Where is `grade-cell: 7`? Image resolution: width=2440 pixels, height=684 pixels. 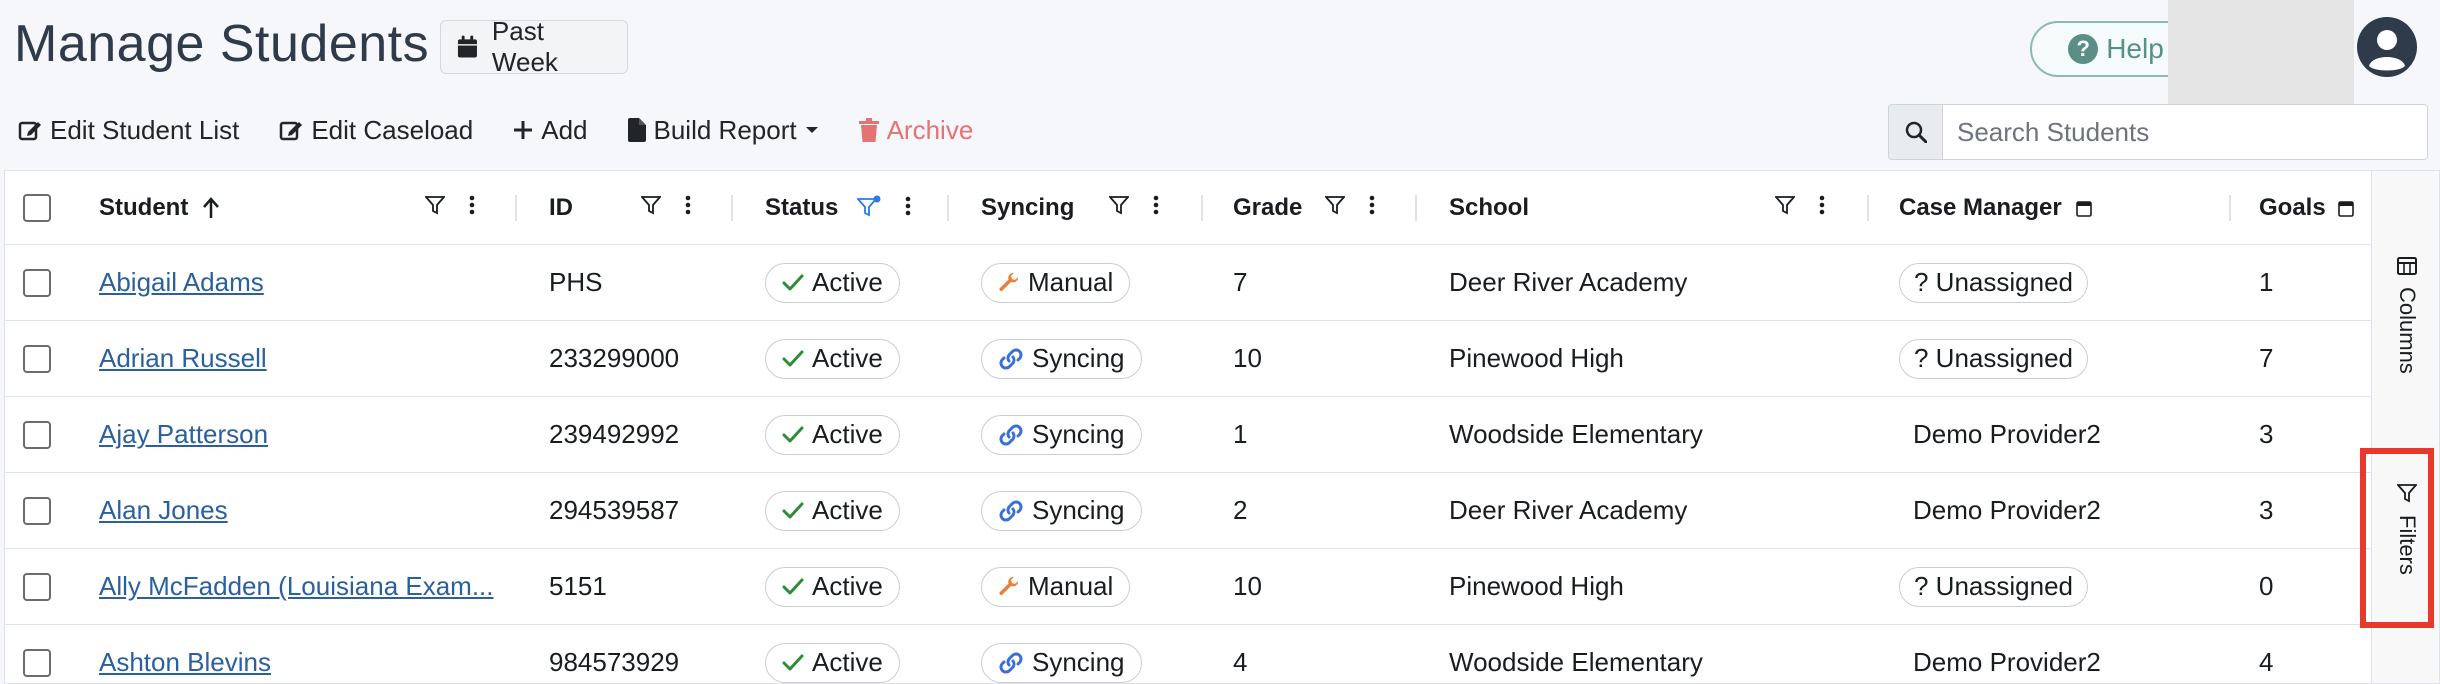
grade-cell: 7 is located at coordinates (1240, 282).